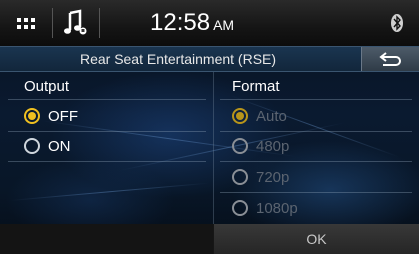 The width and height of the screenshot is (419, 254). Describe the element at coordinates (273, 177) in the screenshot. I see `format-option-label: 720p` at that location.